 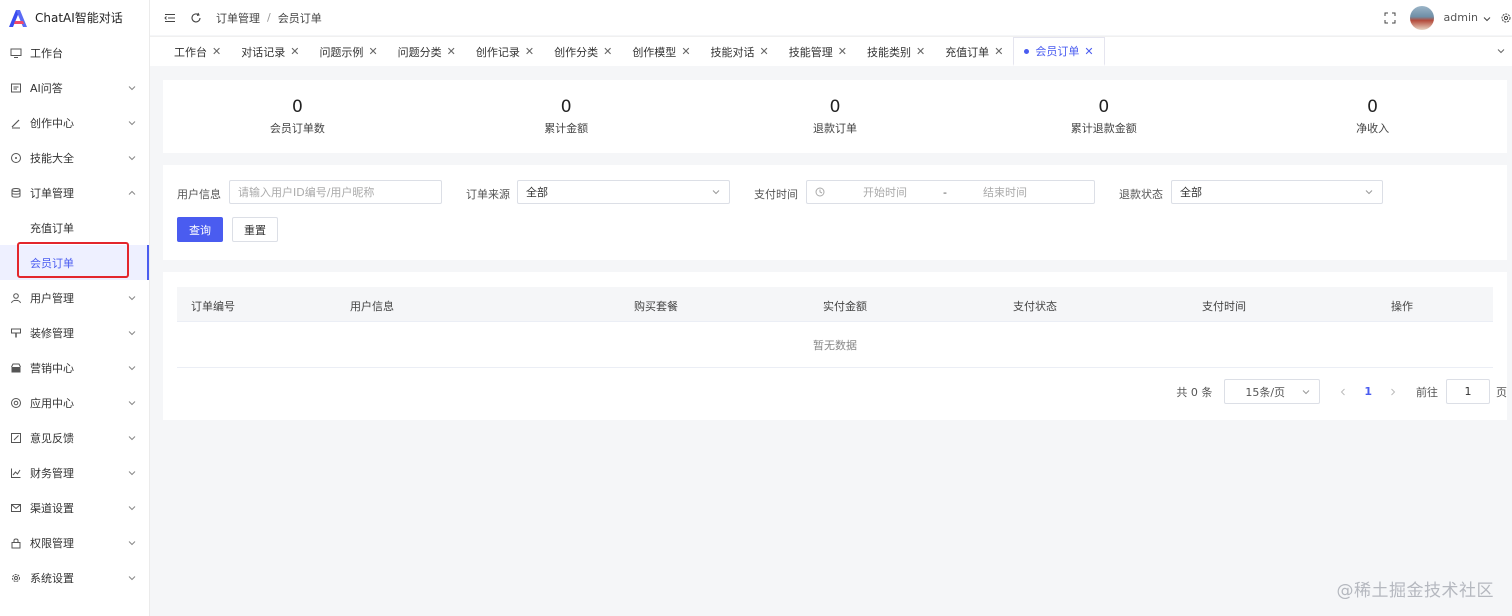 What do you see at coordinates (623, 192) in the screenshot?
I see `order-source-select: 全部` at bounding box center [623, 192].